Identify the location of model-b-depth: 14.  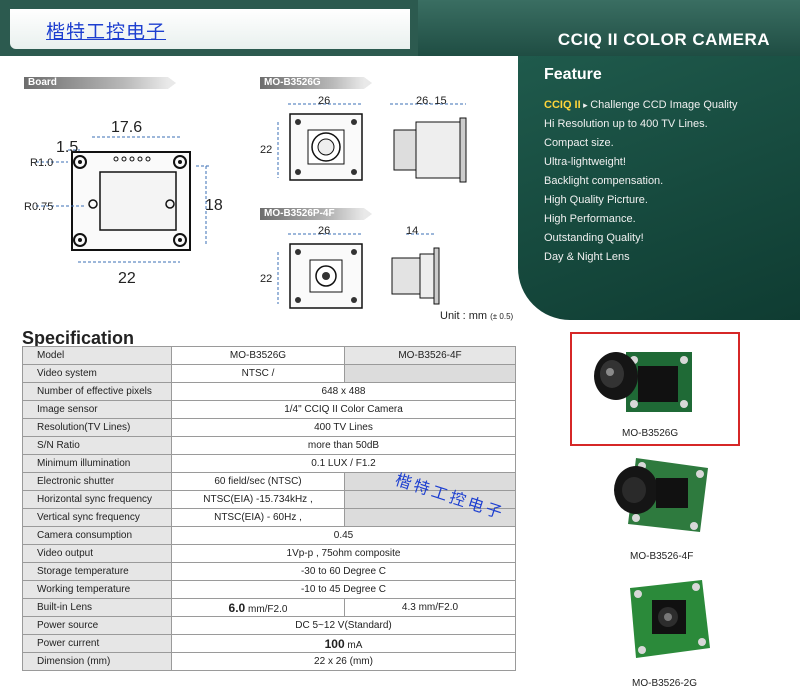
(412, 231).